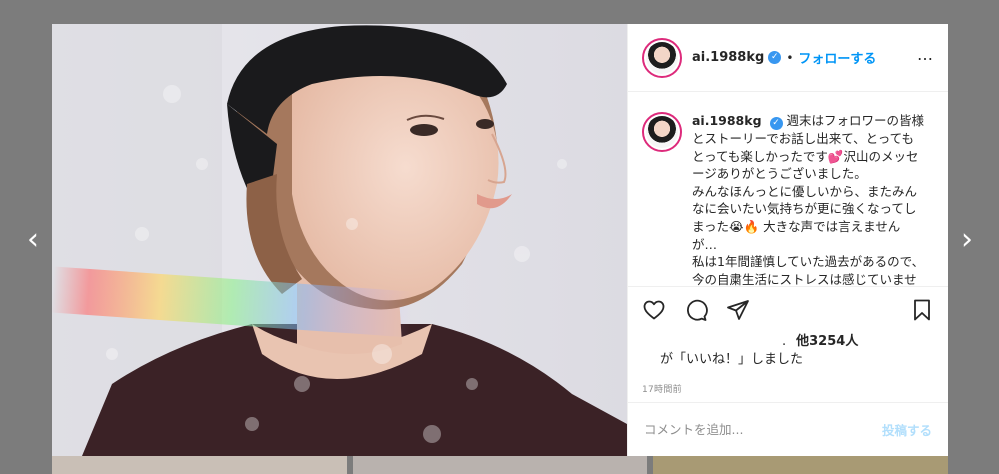 This screenshot has height=474, width=999. I want to click on comment-form: 投稿する, so click(788, 429).